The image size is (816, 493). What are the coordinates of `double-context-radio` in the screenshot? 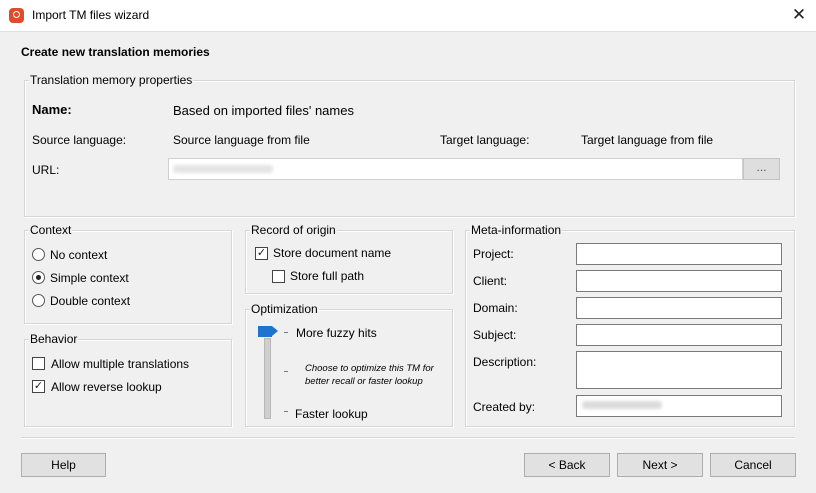 It's located at (38, 300).